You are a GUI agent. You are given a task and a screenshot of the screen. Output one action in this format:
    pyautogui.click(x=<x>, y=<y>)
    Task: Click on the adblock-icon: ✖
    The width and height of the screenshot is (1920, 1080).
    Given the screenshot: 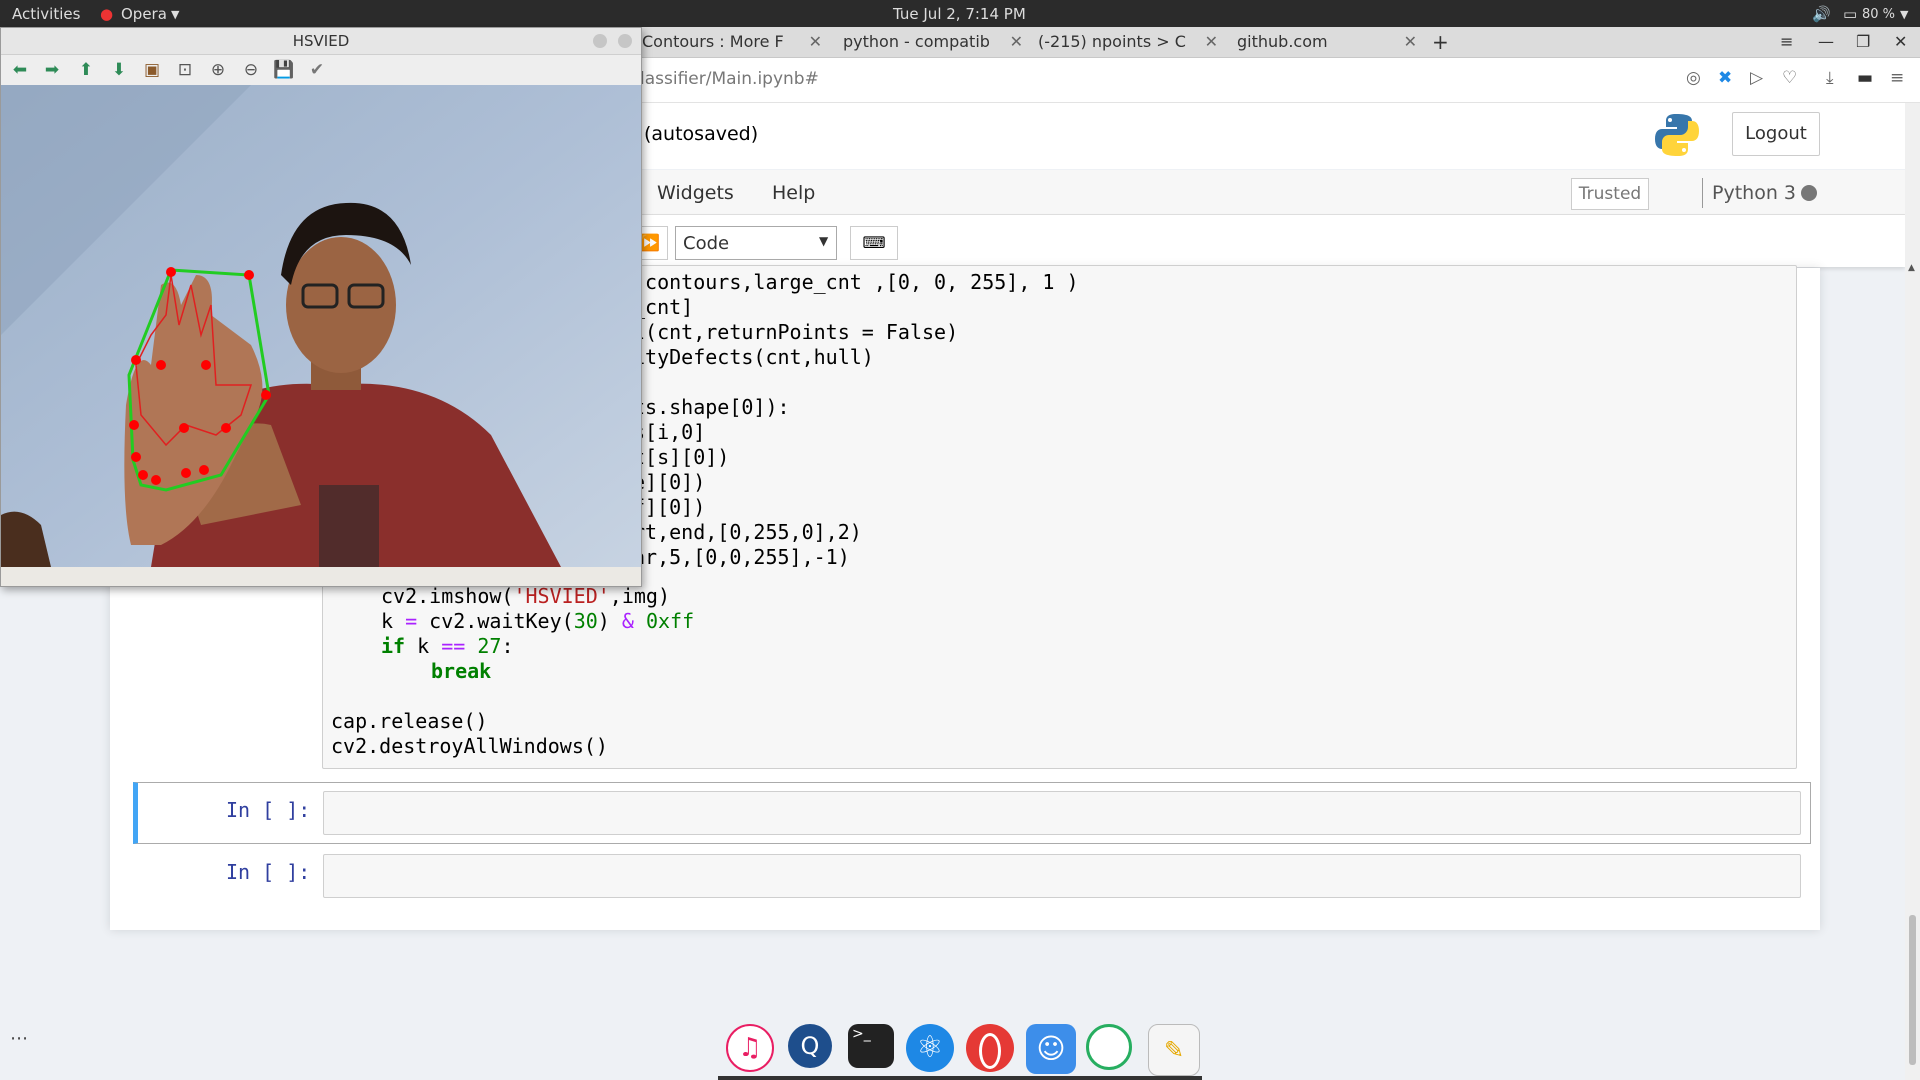 What is the action you would take?
    pyautogui.click(x=1725, y=78)
    